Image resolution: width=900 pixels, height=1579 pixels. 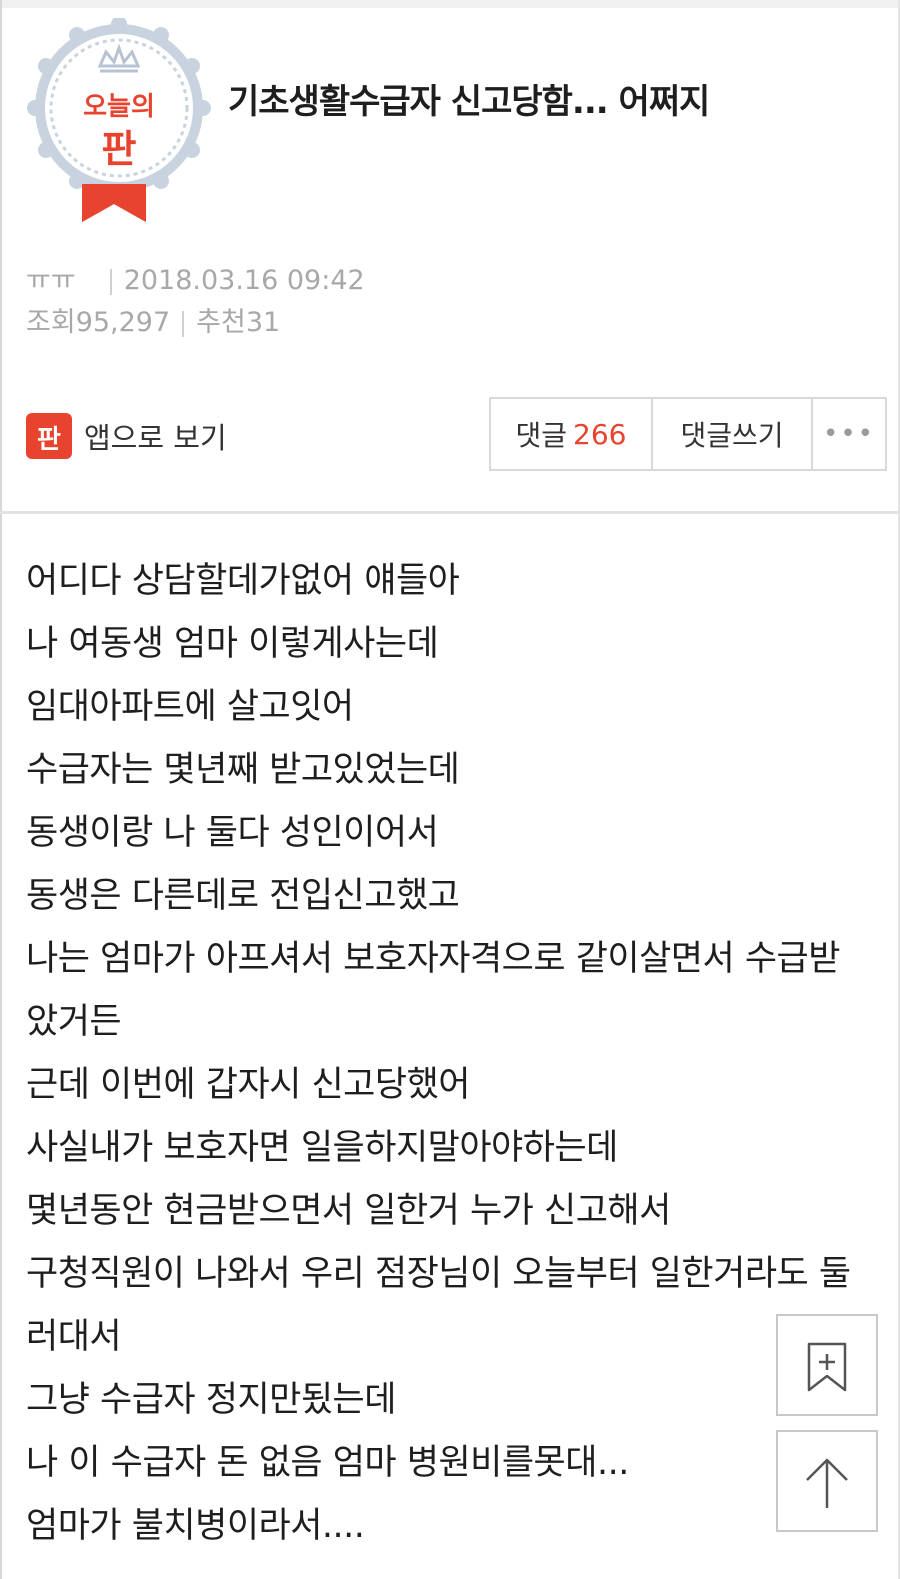 I want to click on body-line: 동생이랑 나 둘다 성인이어서, so click(x=232, y=833).